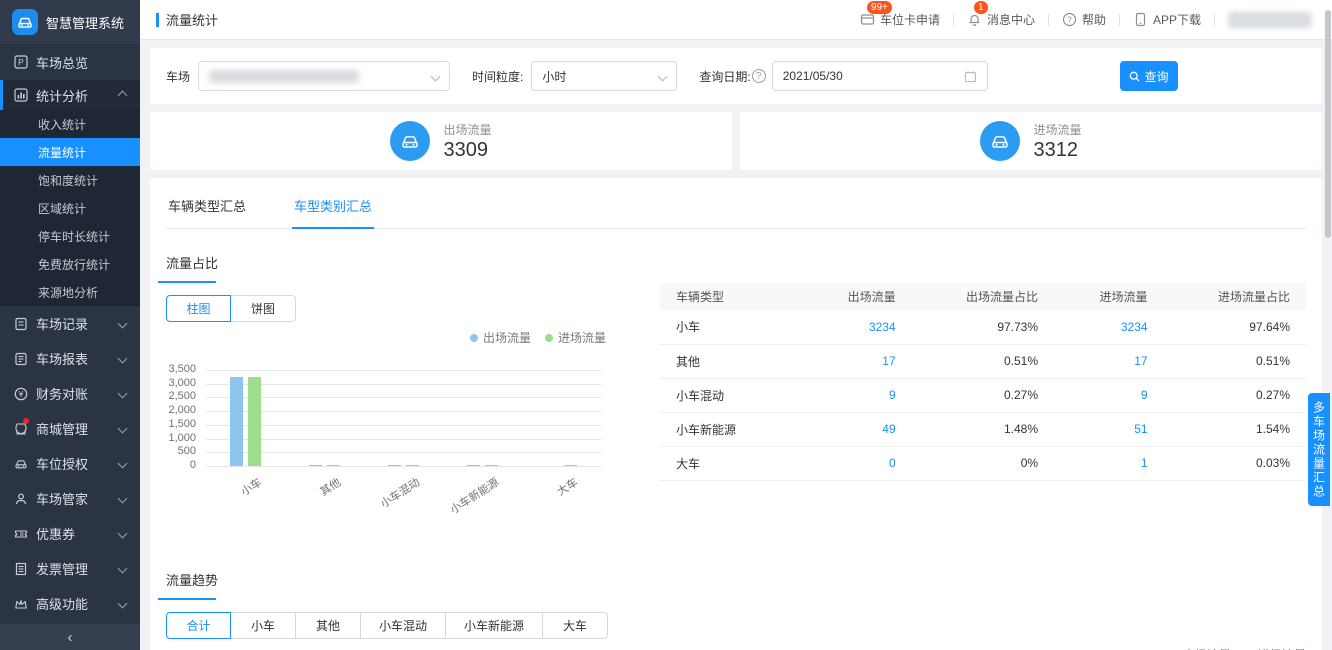 Image resolution: width=1332 pixels, height=650 pixels. I want to click on sidebar-item-label: 发票管理, so click(62, 569).